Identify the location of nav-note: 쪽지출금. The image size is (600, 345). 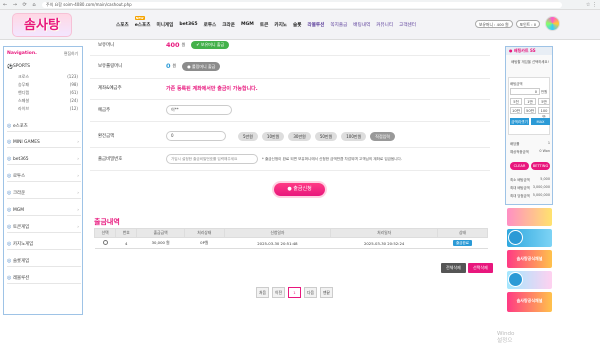
(338, 25).